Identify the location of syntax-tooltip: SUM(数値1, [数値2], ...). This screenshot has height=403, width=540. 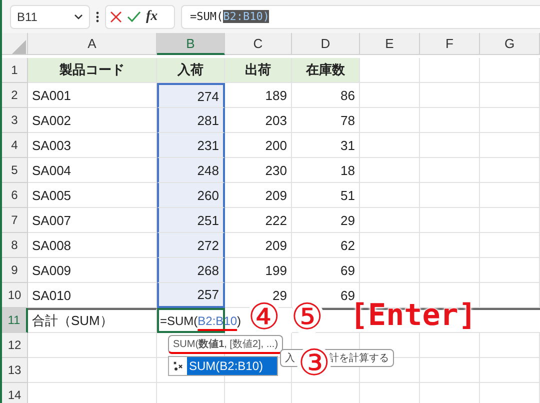
(226, 344).